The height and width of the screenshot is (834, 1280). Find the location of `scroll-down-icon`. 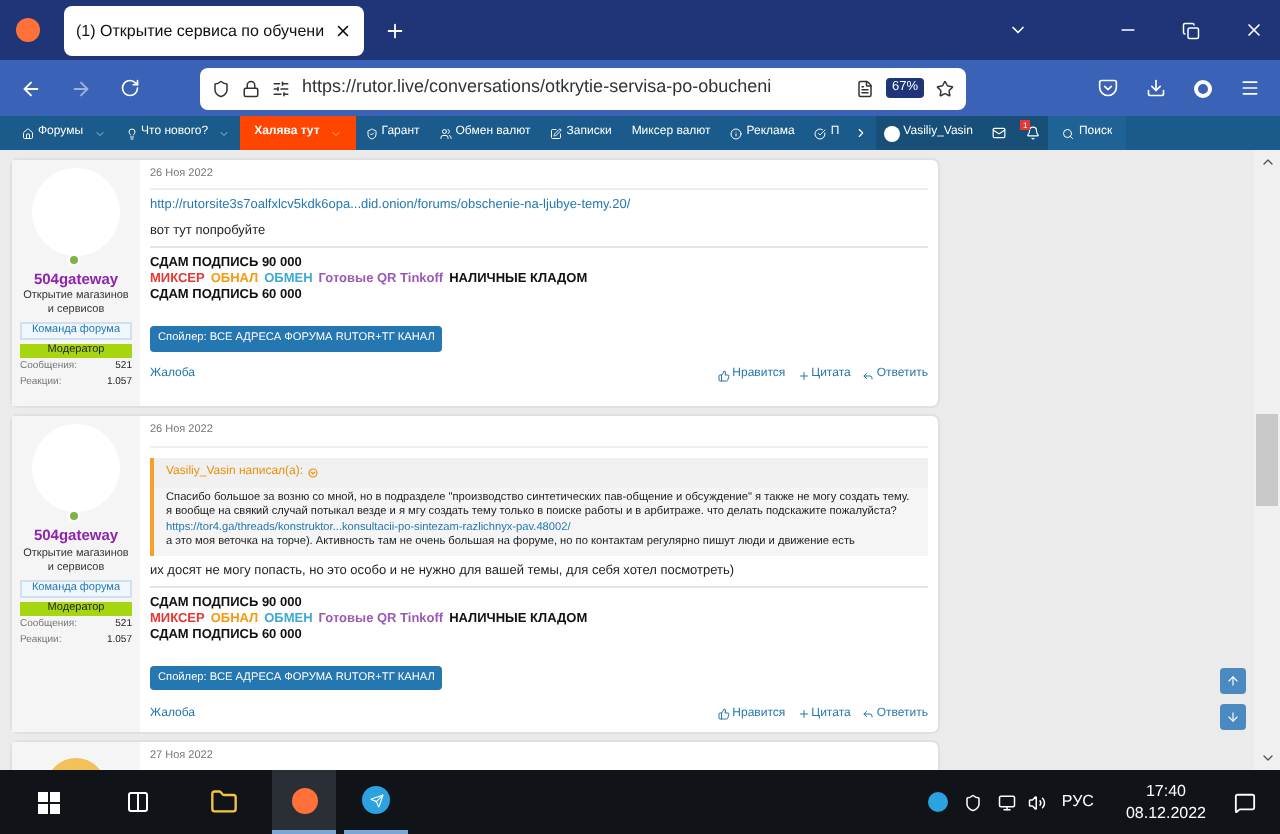

scroll-down-icon is located at coordinates (1267, 758).